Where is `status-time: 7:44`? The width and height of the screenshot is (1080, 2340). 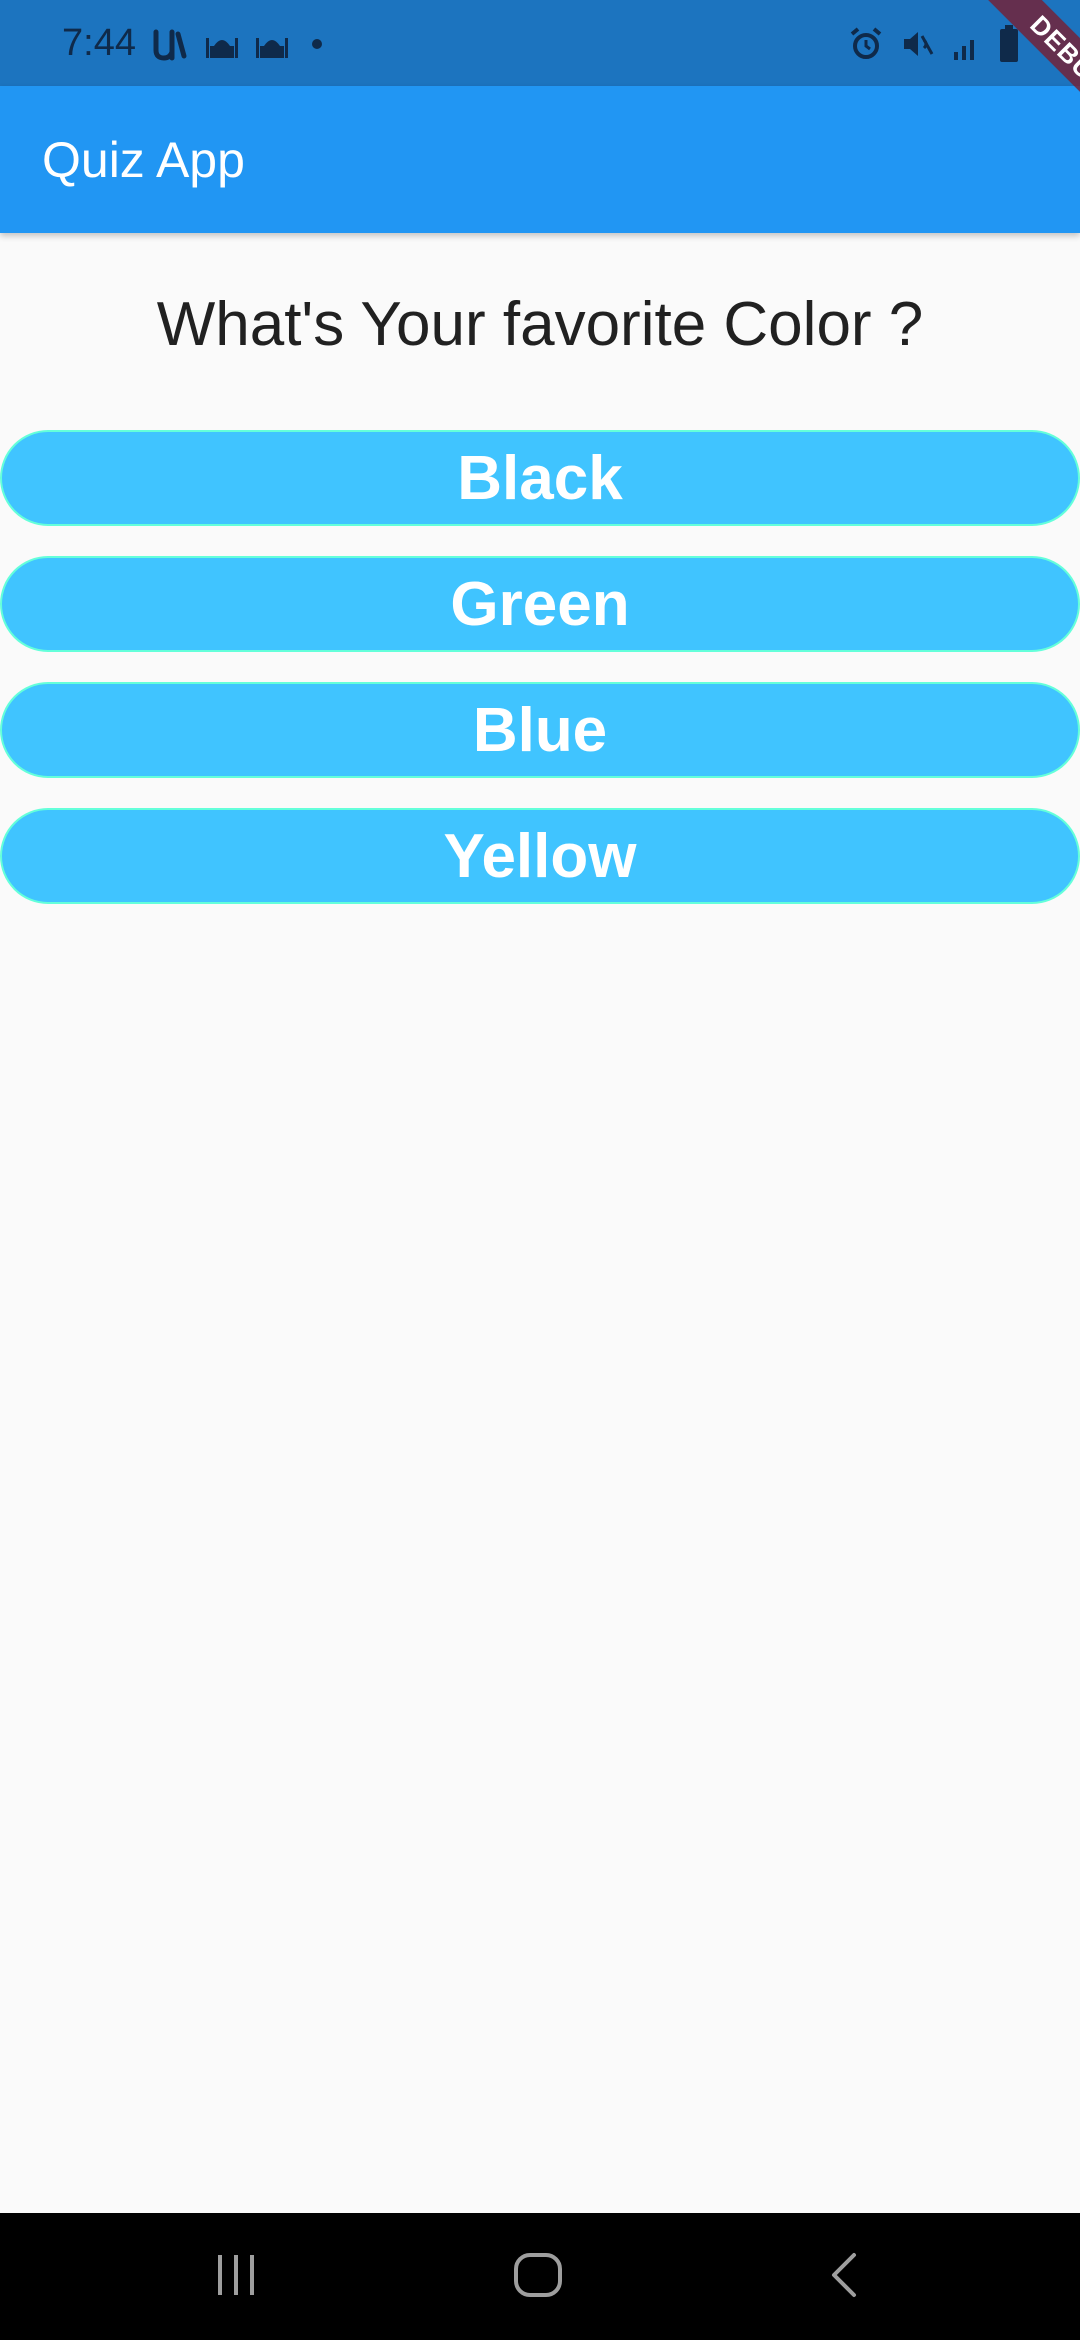 status-time: 7:44 is located at coordinates (99, 43).